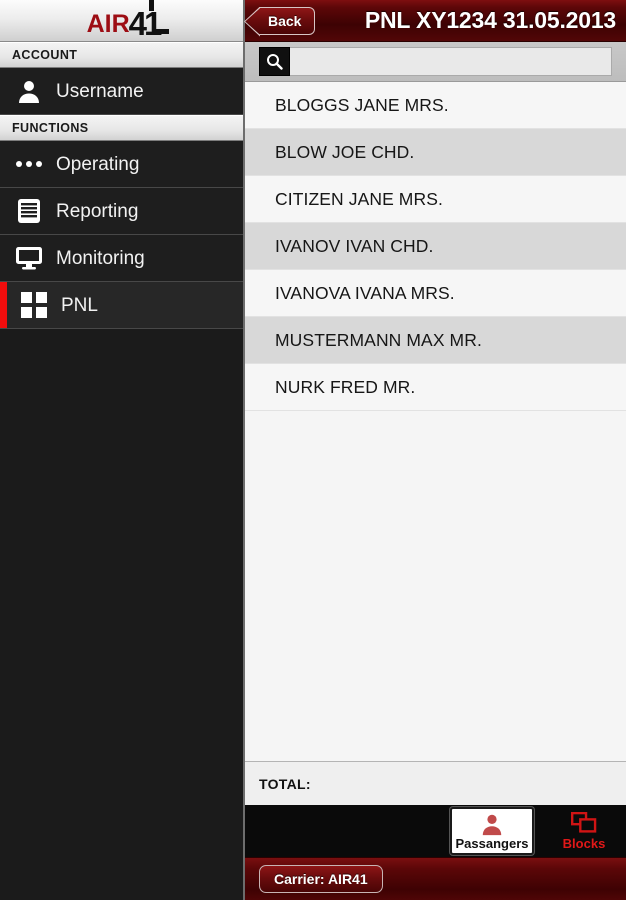  Describe the element at coordinates (29, 164) in the screenshot. I see `dots-icon` at that location.